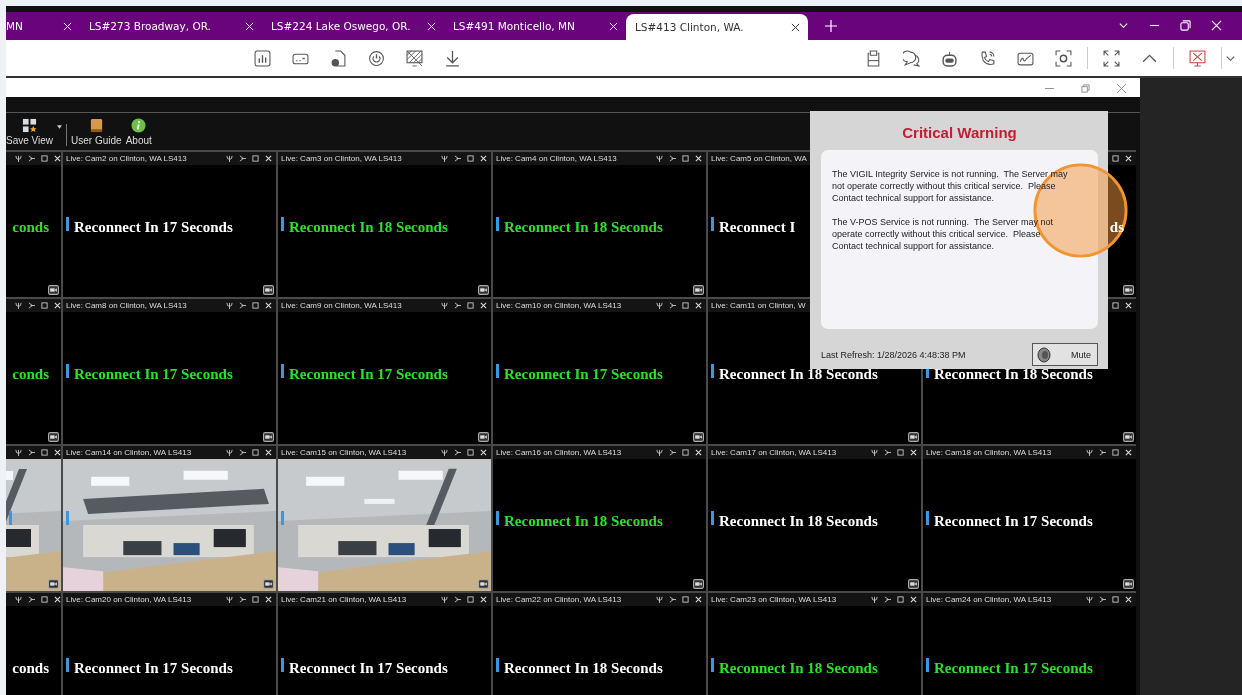 Image resolution: width=1242 pixels, height=695 pixels. I want to click on reconnect-message: ds, so click(1116, 227).